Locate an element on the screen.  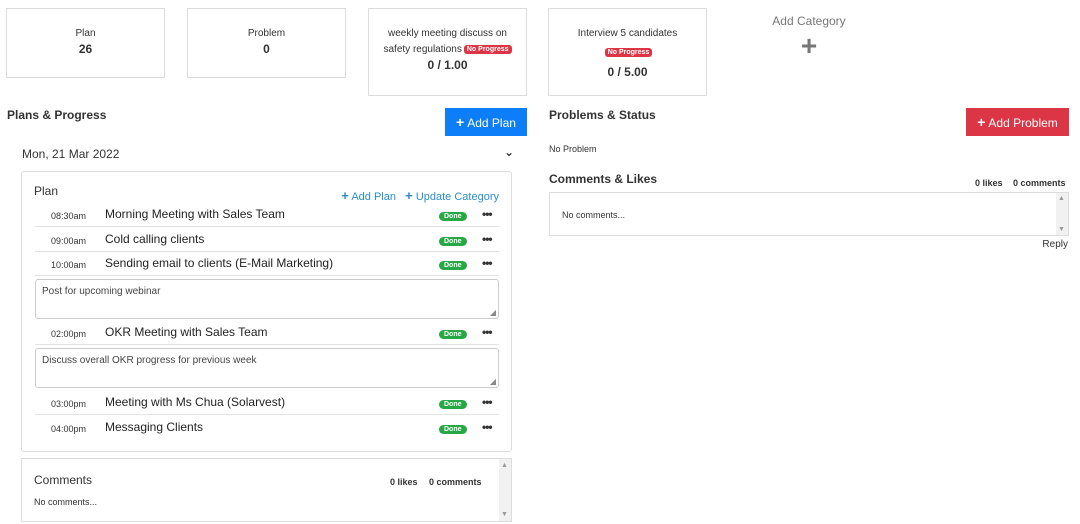
problem-comments-box: No comments... ▲ ▼ is located at coordinates (809, 214).